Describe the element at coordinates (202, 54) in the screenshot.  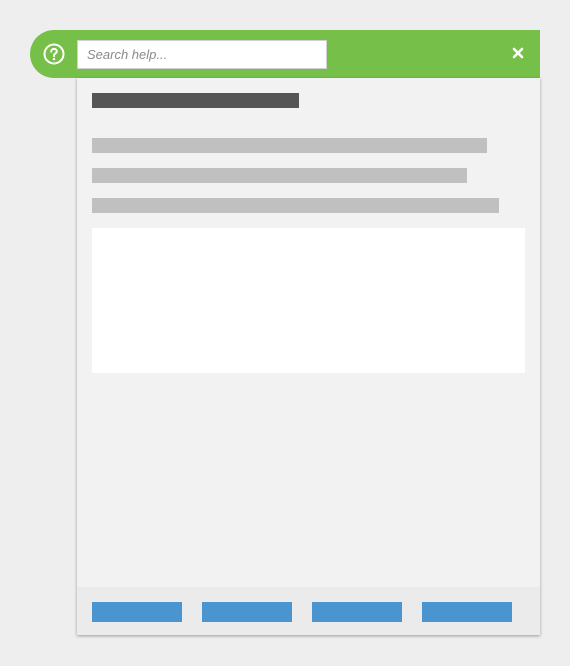
I see `search-input` at that location.